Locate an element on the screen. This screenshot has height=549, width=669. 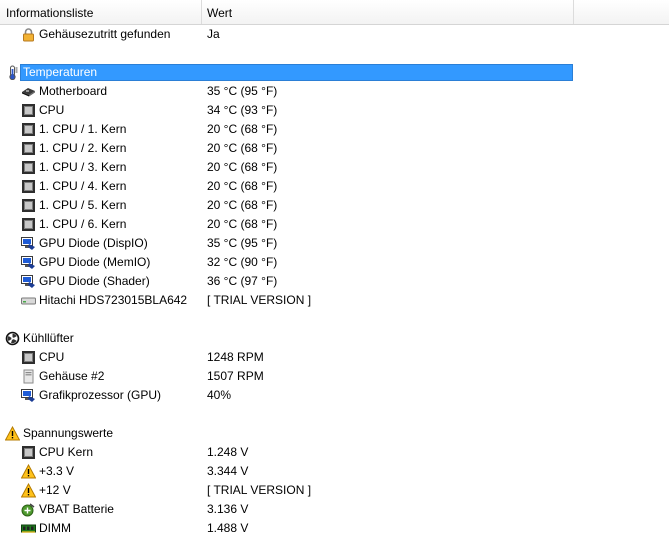
group-label: Kühllüfter is located at coordinates (48, 338).